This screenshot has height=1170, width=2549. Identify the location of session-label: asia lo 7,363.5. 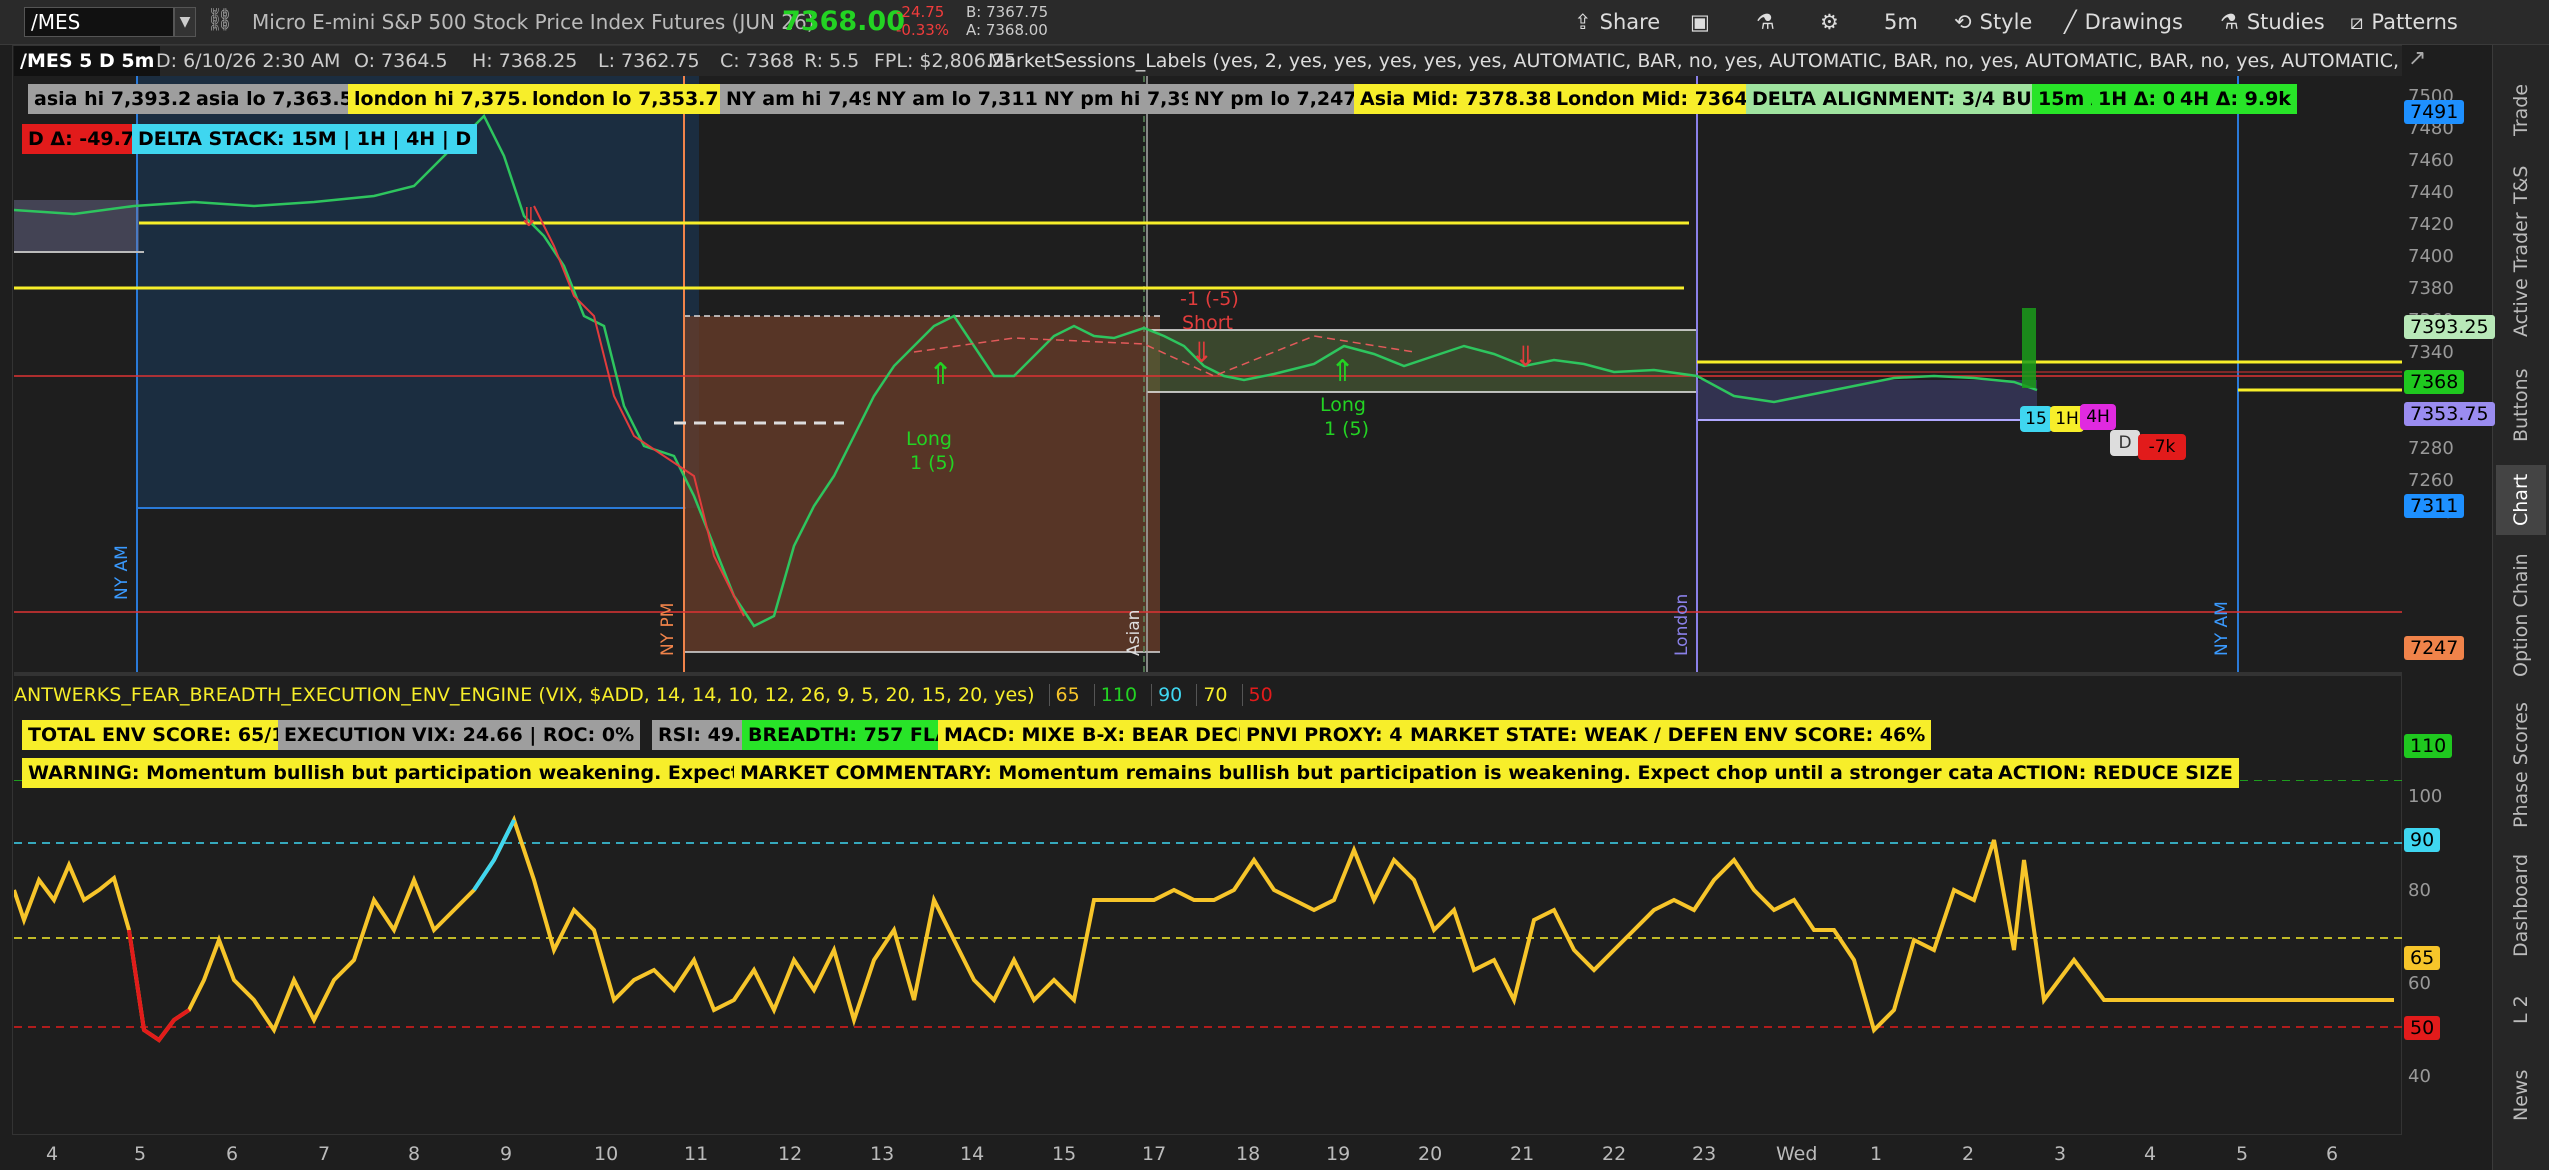
(274, 99).